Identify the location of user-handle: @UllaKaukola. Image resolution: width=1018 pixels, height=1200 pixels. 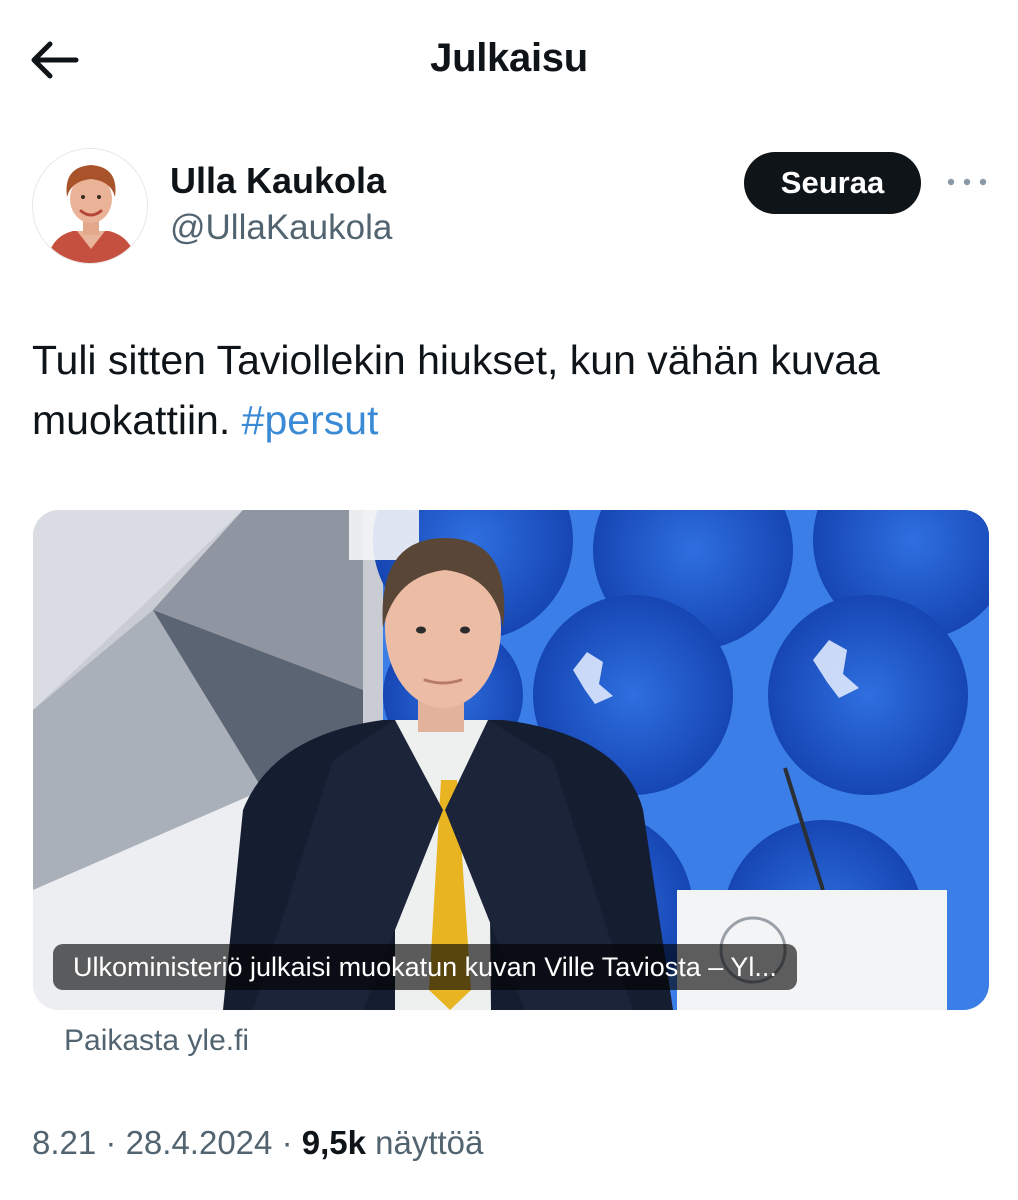
(281, 228).